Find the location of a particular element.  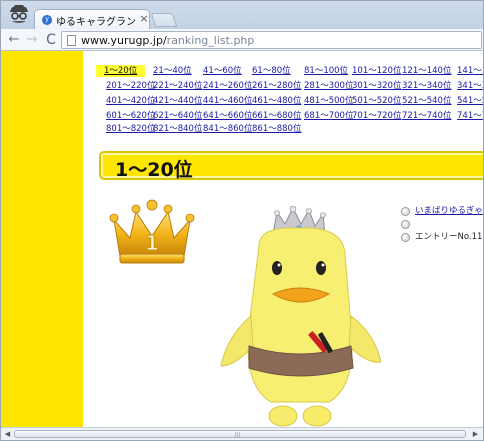

rank-range-link: 341～36 is located at coordinates (470, 86).